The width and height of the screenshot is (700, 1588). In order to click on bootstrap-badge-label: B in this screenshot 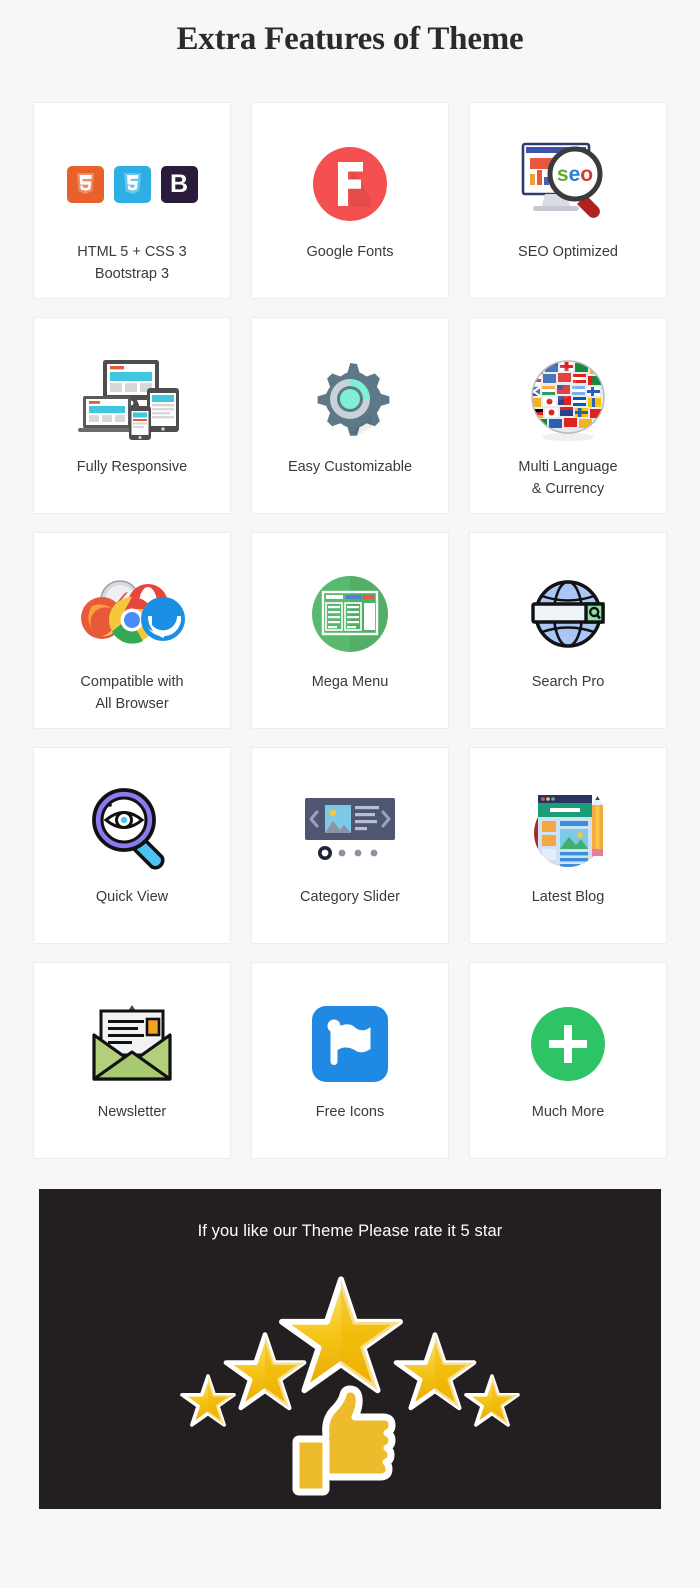, I will do `click(179, 183)`.